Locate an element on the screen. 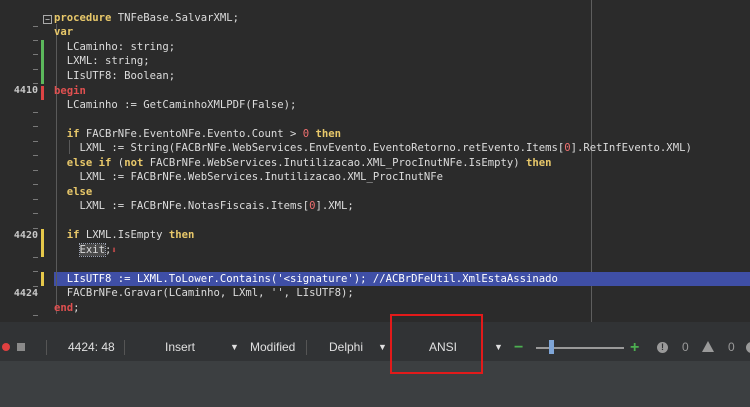 This screenshot has height=407, width=750. code-line: LIsUTF8: Boolean; is located at coordinates (114, 76).